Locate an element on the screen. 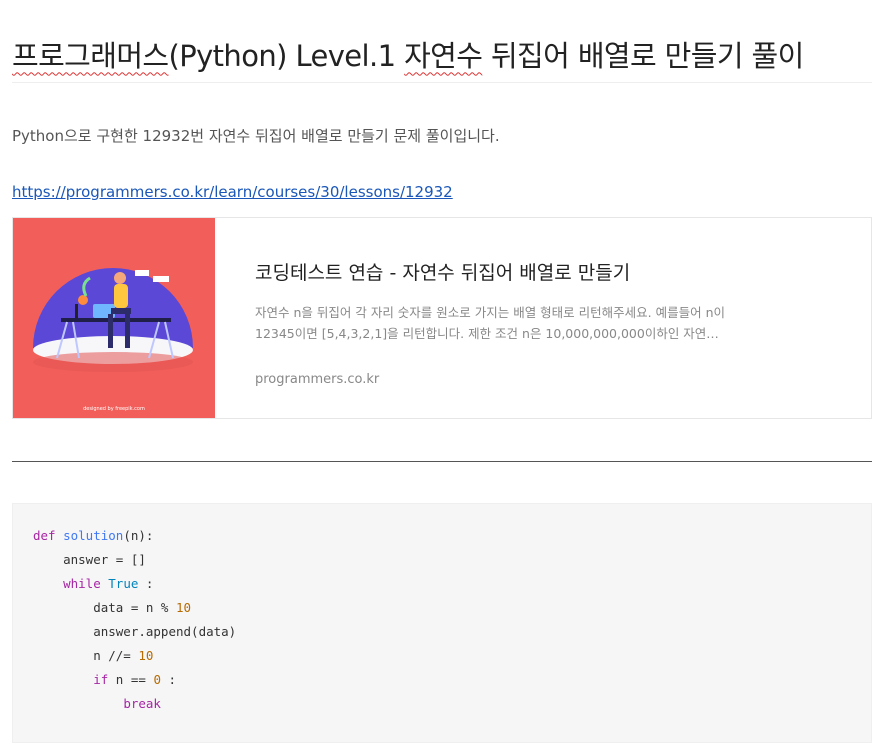 This screenshot has width=890, height=743. code-token: n == is located at coordinates (131, 679).